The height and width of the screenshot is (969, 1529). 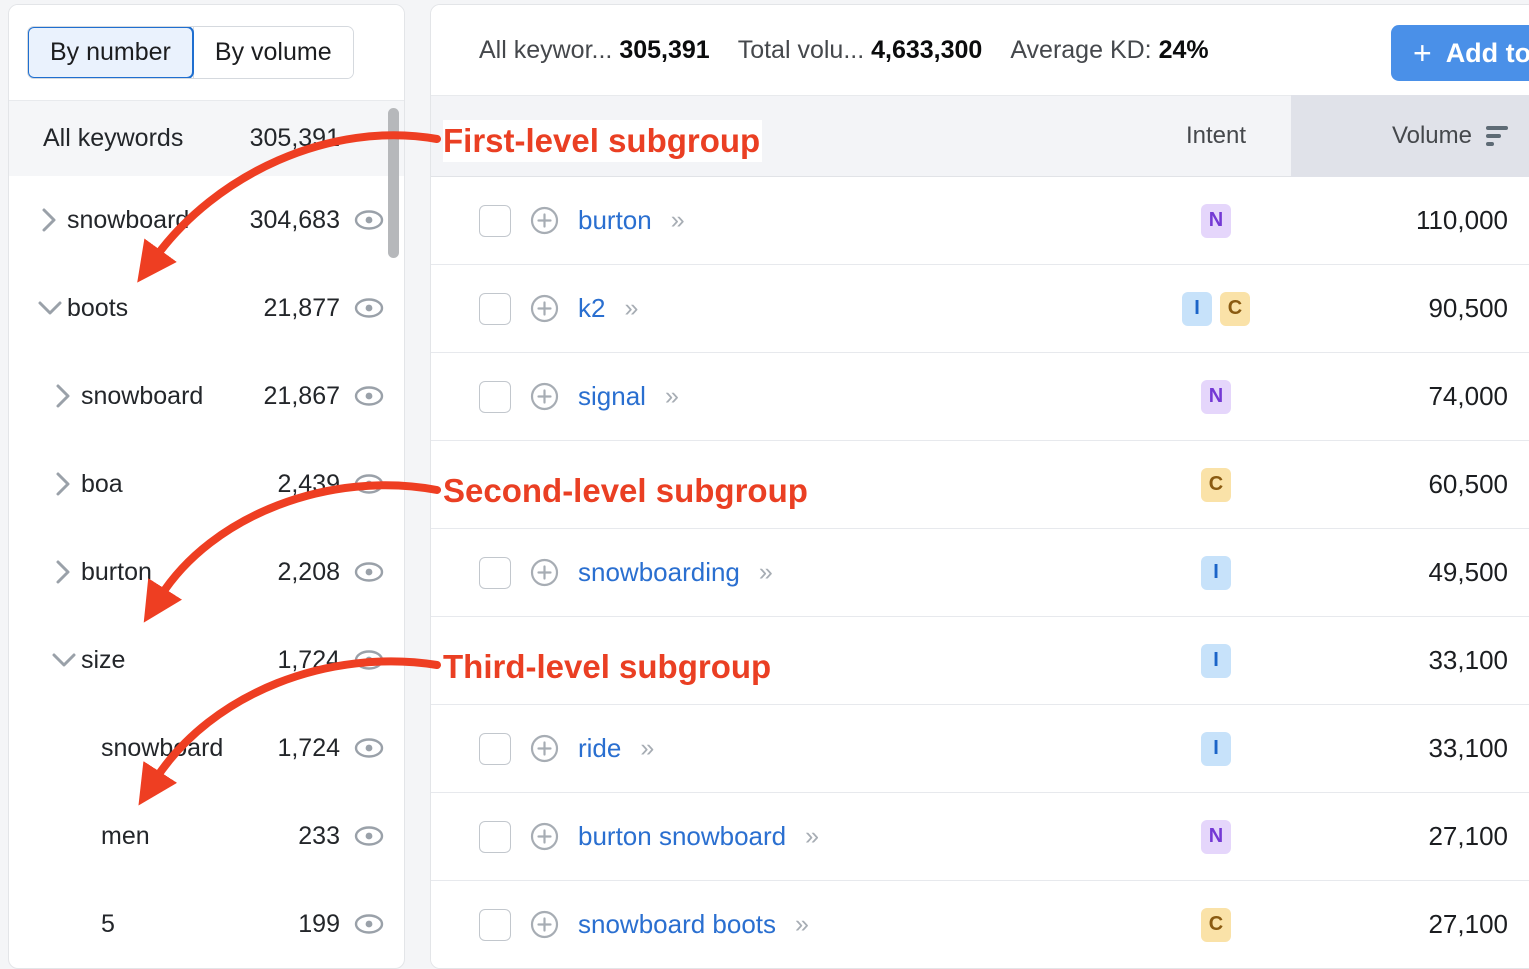 I want to click on segment-by-number: By number, so click(x=110, y=52).